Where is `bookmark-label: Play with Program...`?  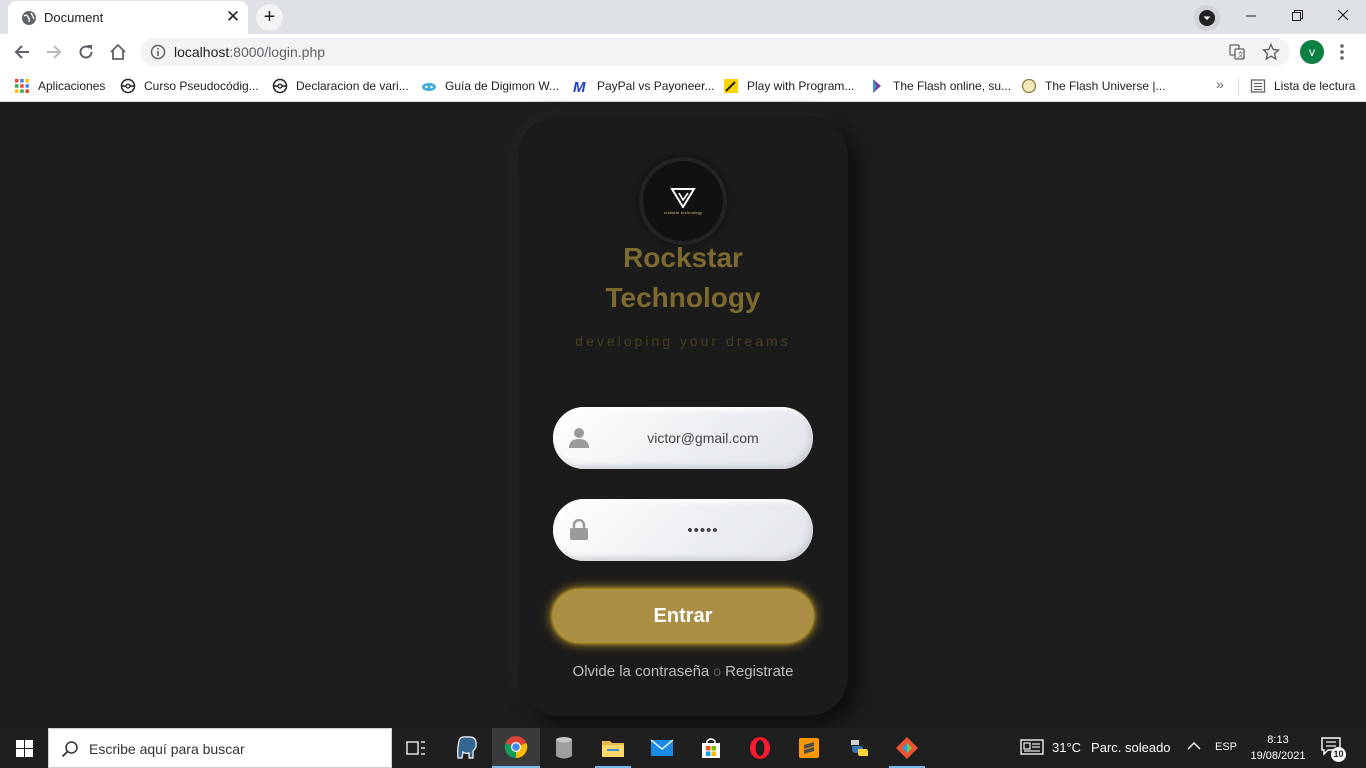
bookmark-label: Play with Program... is located at coordinates (801, 86).